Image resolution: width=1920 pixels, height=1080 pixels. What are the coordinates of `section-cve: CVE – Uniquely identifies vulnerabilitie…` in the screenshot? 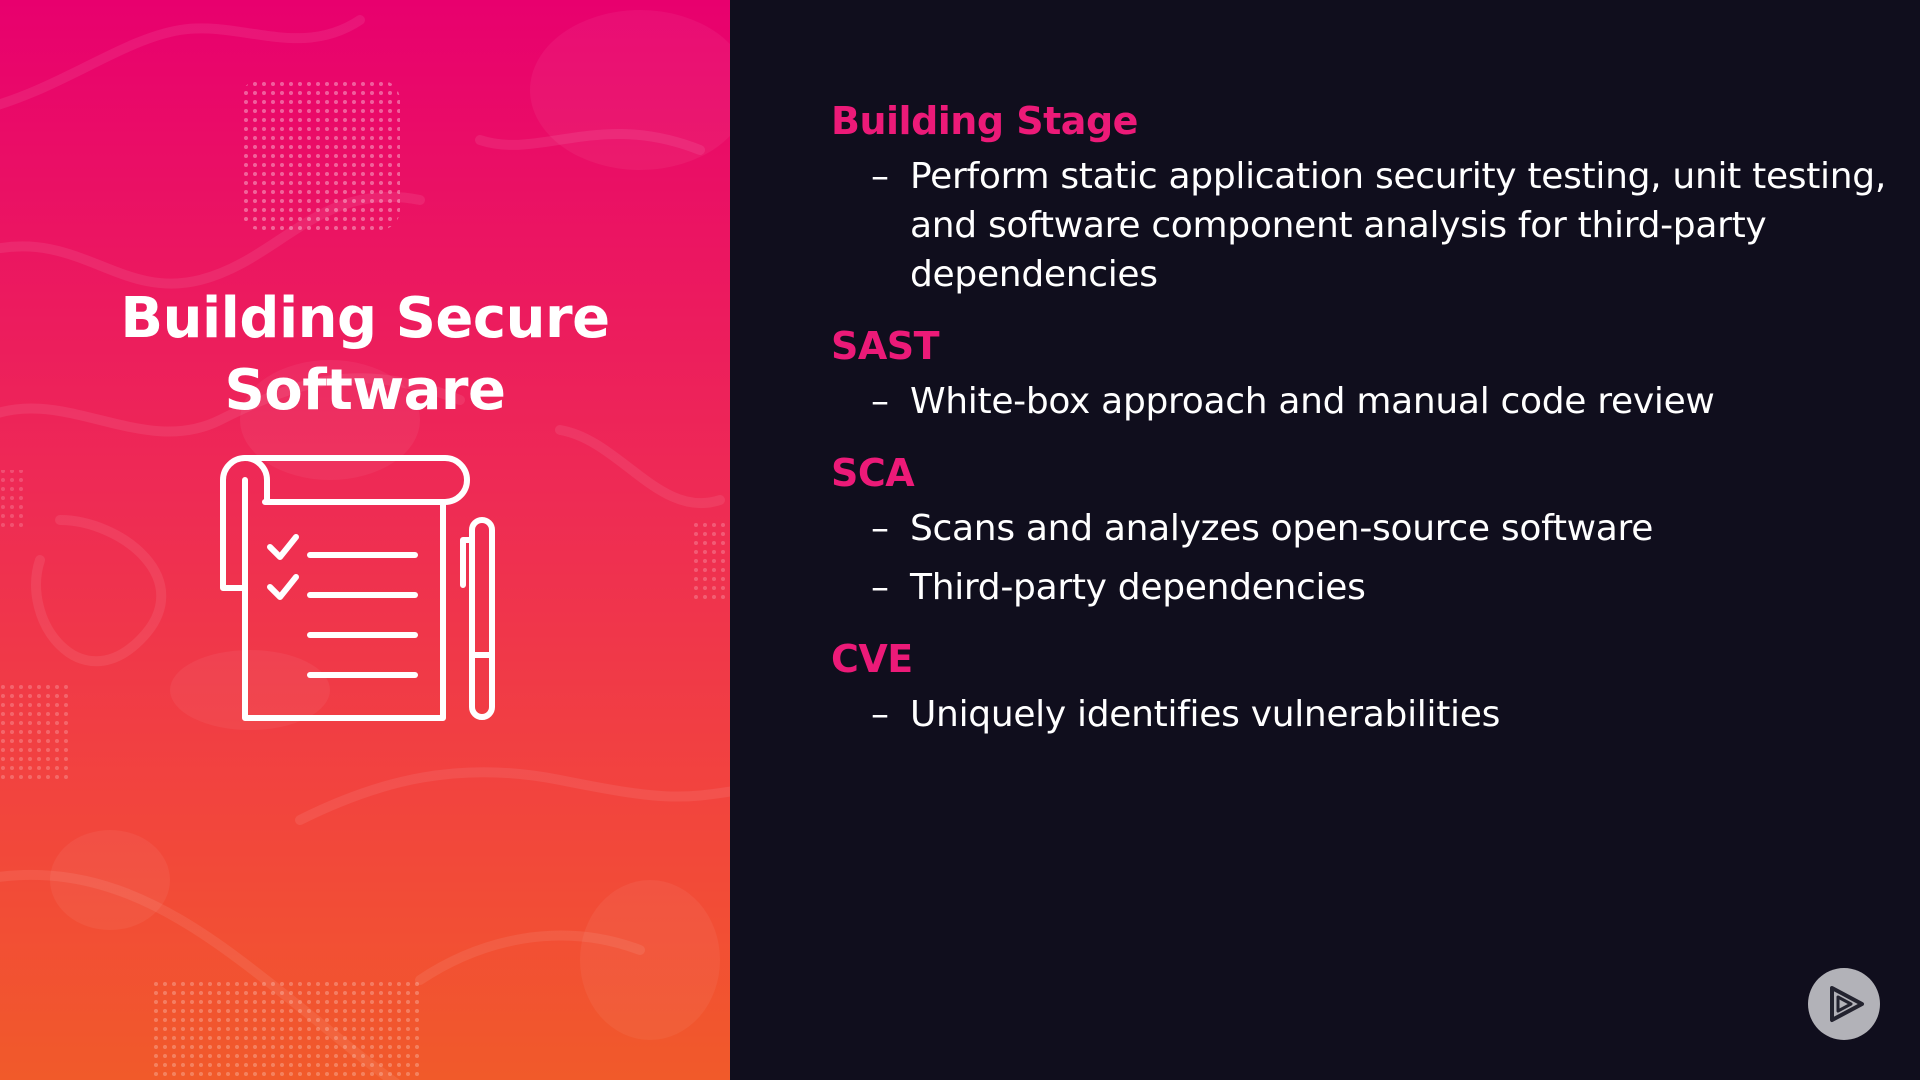 It's located at (1361, 686).